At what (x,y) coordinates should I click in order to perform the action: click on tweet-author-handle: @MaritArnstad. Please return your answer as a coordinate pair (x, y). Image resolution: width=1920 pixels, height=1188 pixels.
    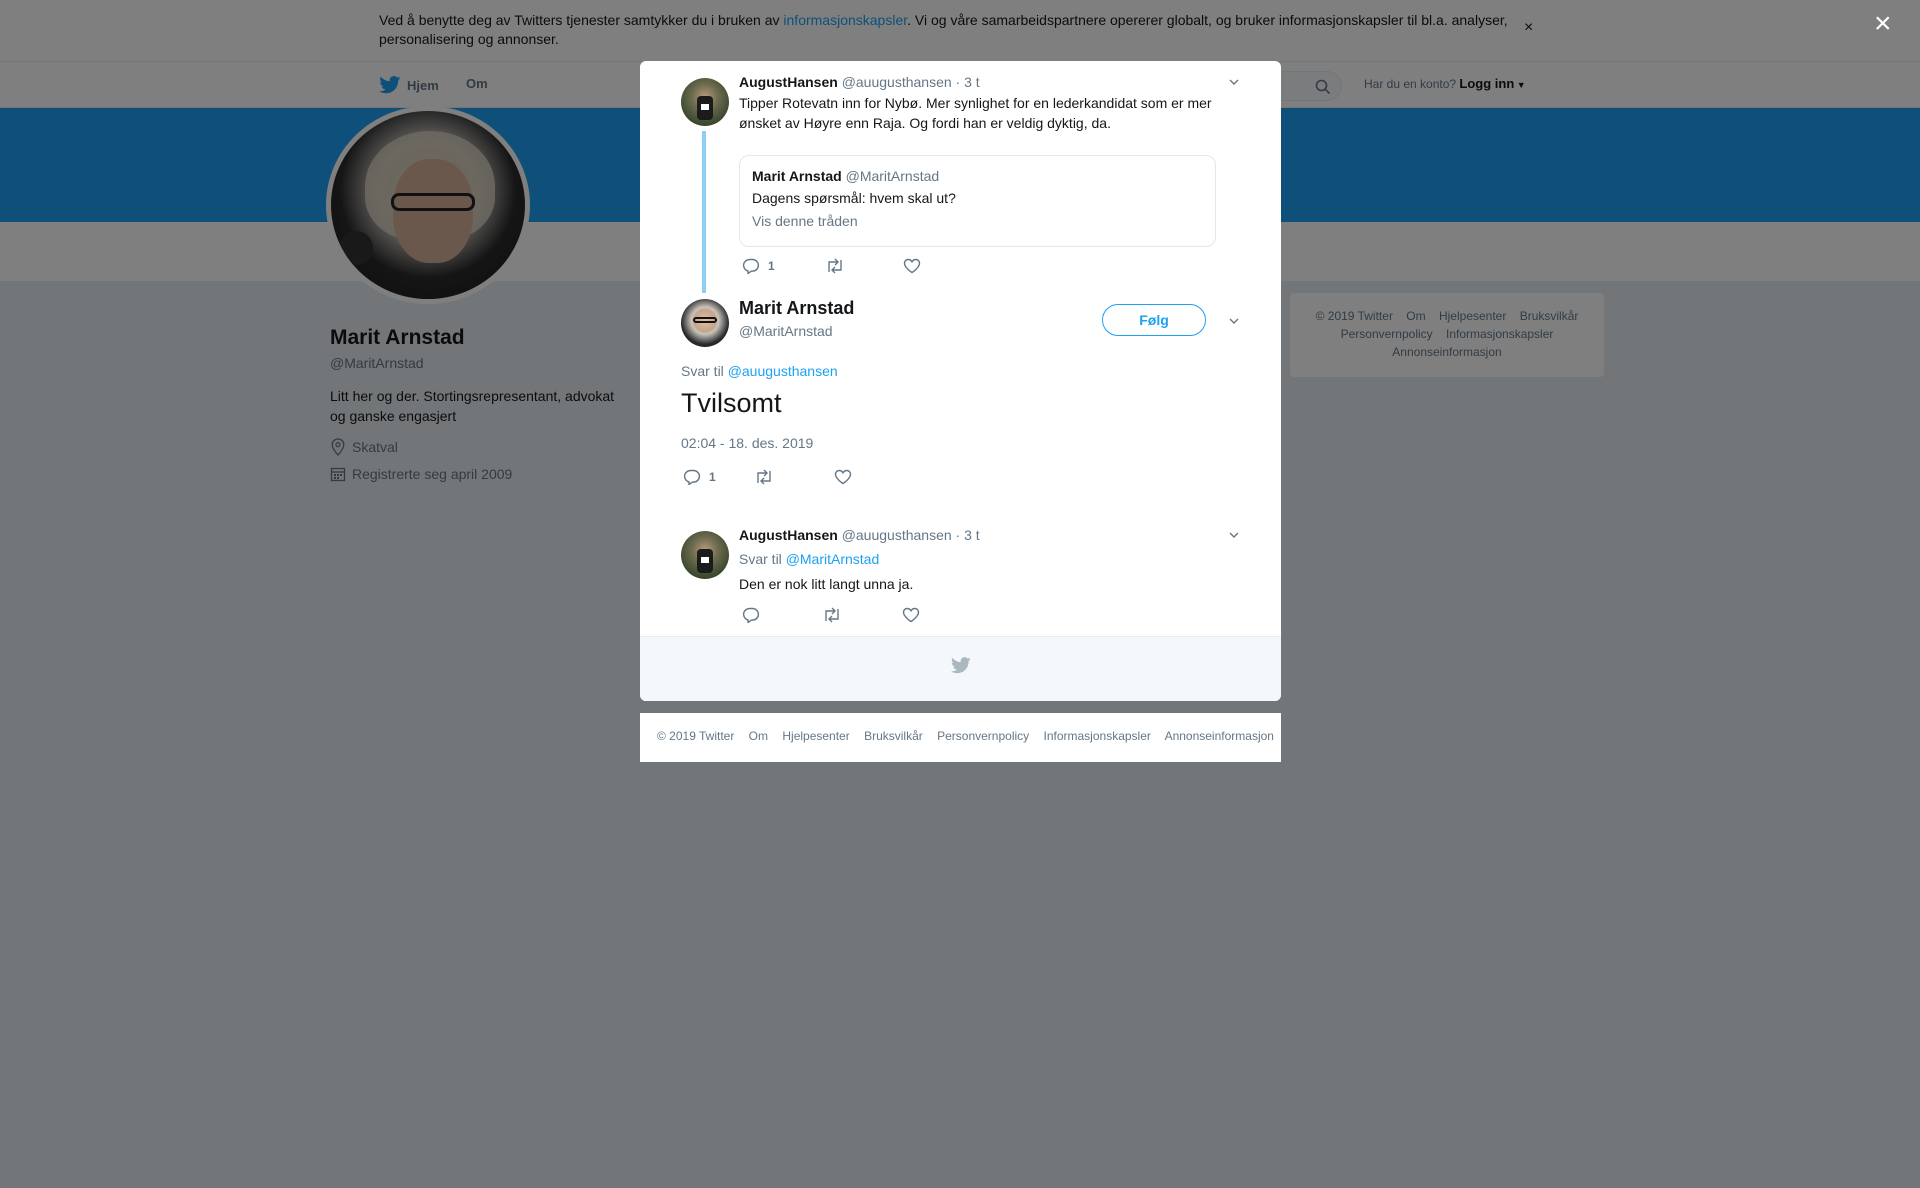
    Looking at the image, I should click on (786, 331).